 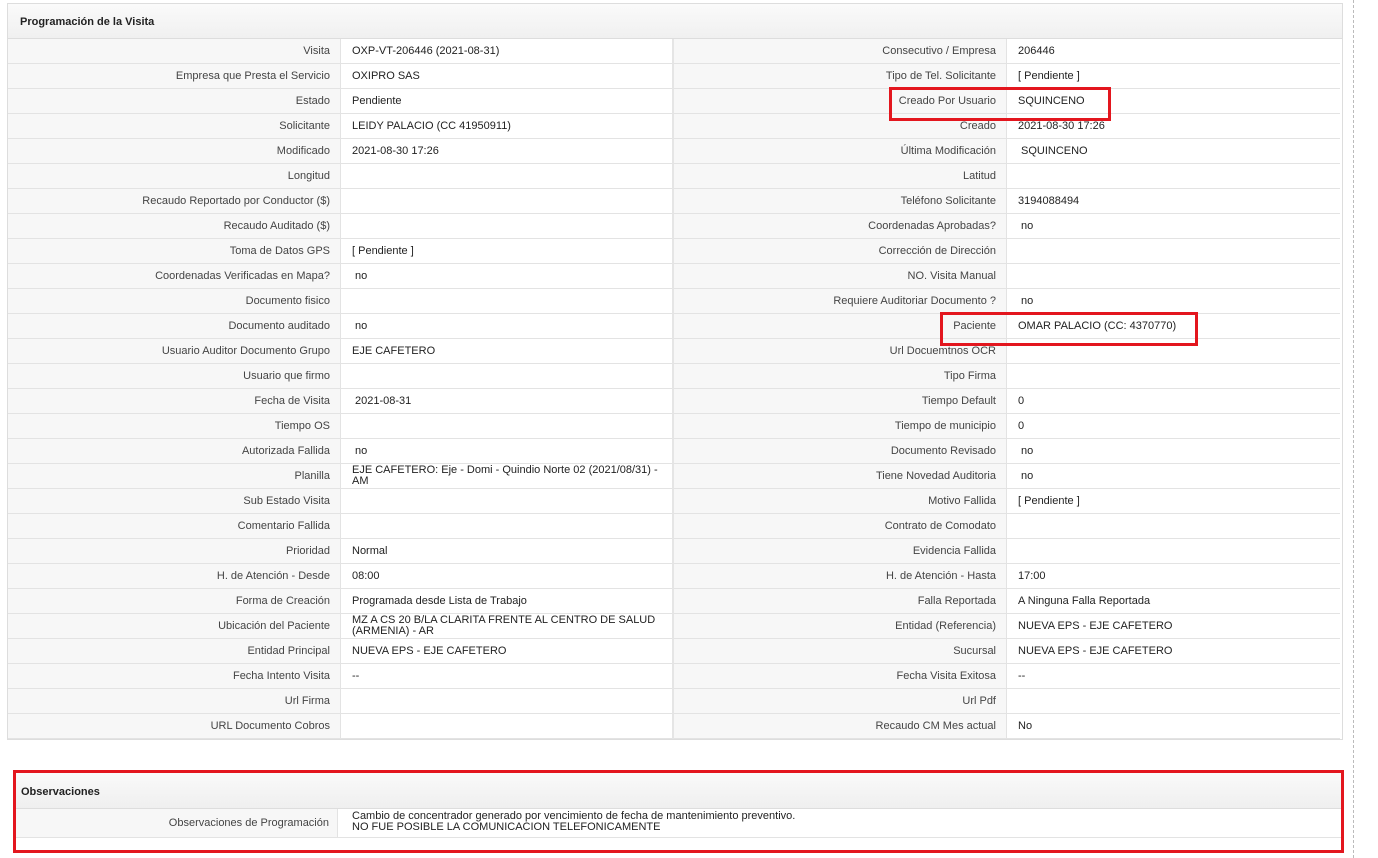 What do you see at coordinates (507, 551) in the screenshot?
I see `field-value-left: Normal` at bounding box center [507, 551].